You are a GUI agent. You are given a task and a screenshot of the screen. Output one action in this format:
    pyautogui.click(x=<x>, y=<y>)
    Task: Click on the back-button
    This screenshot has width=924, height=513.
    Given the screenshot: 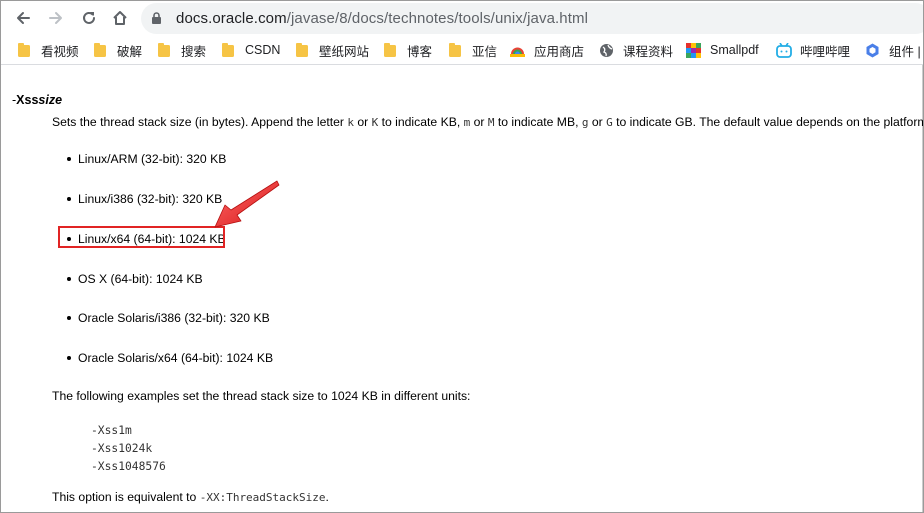 What is the action you would take?
    pyautogui.click(x=23, y=18)
    